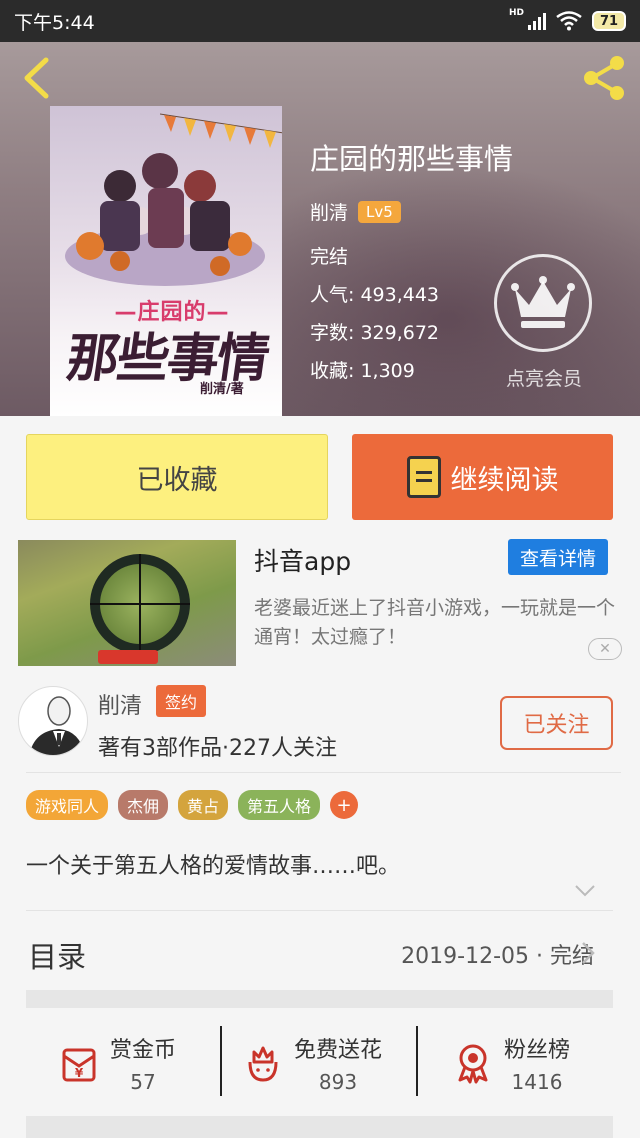  I want to click on author-stats: 著有3部作品·227人关注, so click(217, 748).